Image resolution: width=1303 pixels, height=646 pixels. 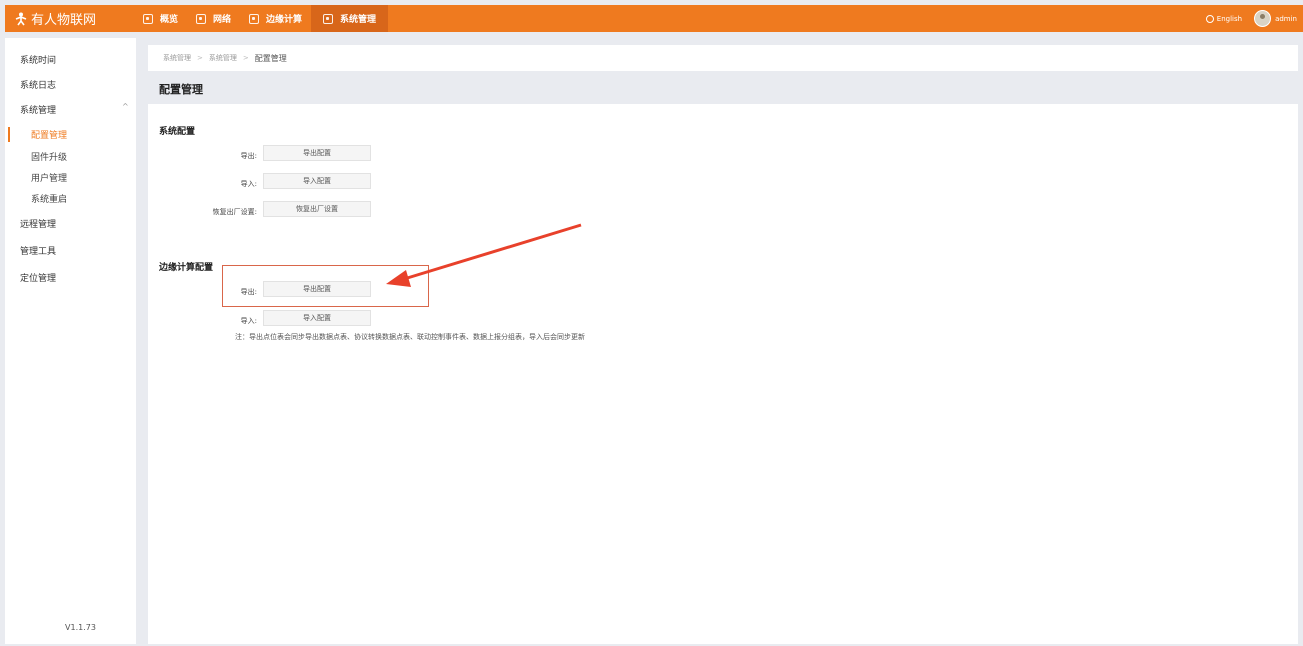 I want to click on sidebar-item-management-tools: 管理工具, so click(x=38, y=250).